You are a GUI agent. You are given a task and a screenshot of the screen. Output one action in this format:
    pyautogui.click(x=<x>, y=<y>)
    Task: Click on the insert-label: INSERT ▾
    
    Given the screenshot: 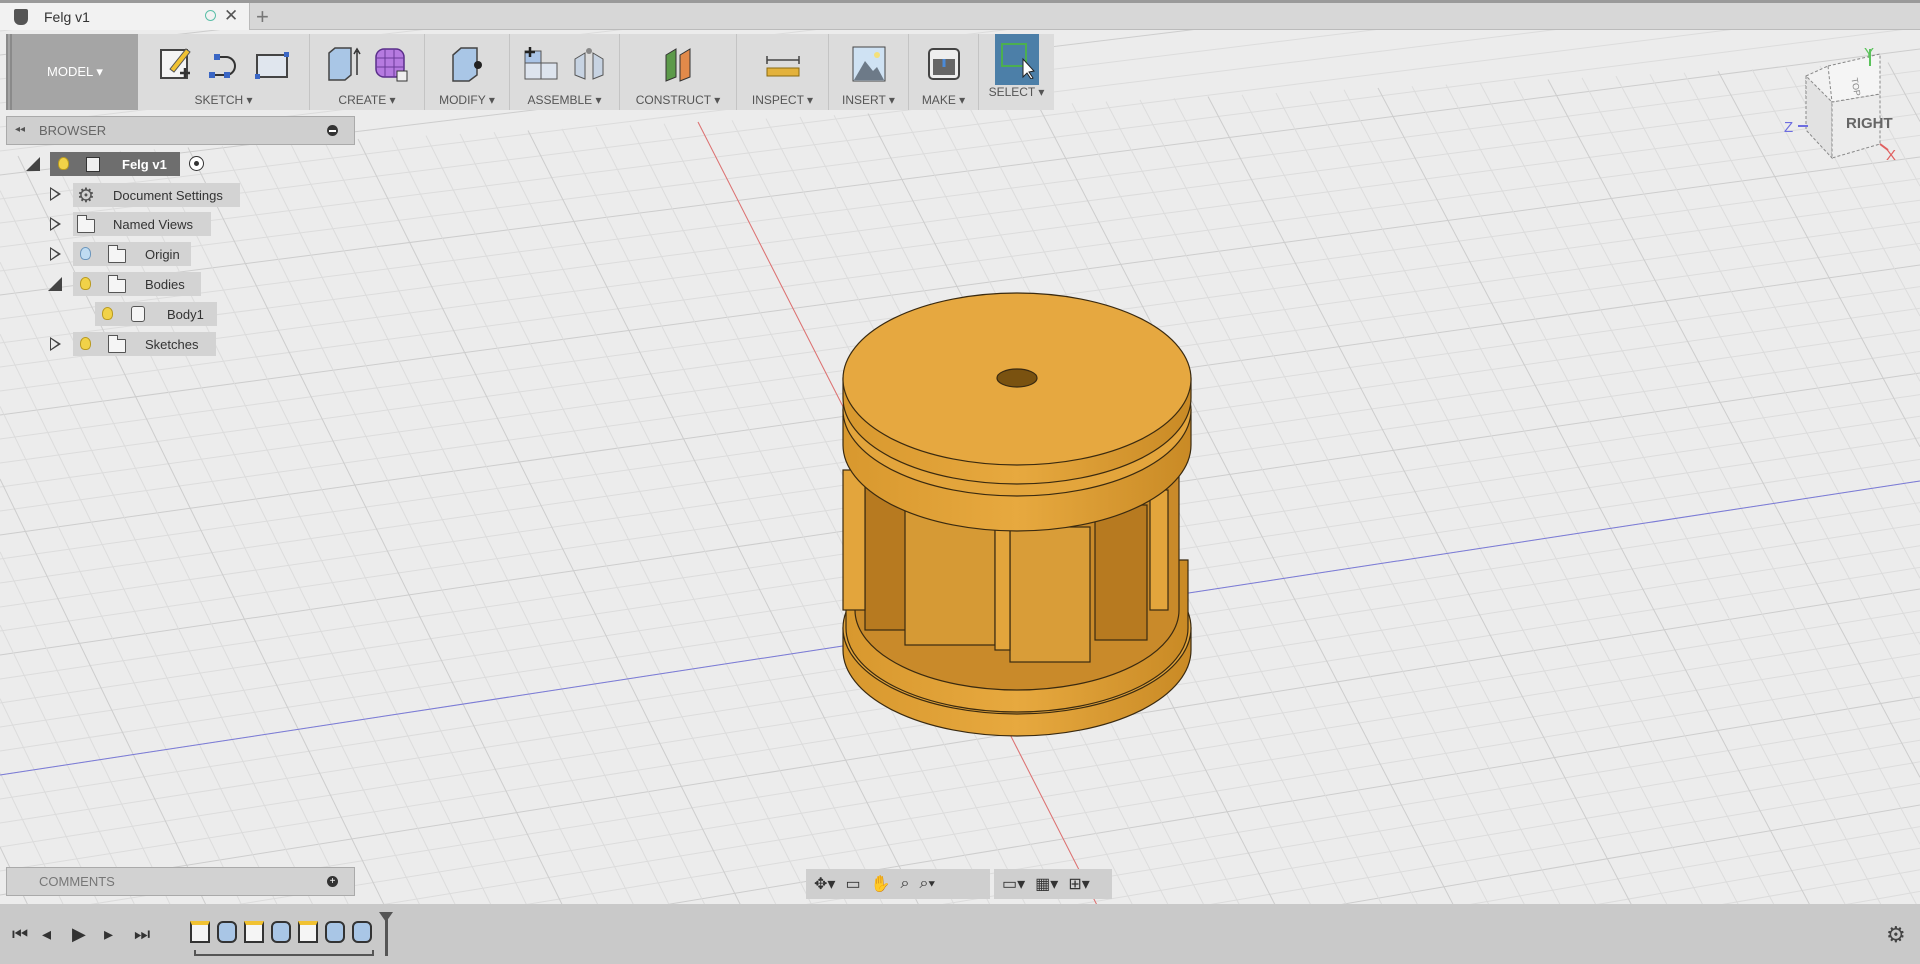 What is the action you would take?
    pyautogui.click(x=868, y=100)
    